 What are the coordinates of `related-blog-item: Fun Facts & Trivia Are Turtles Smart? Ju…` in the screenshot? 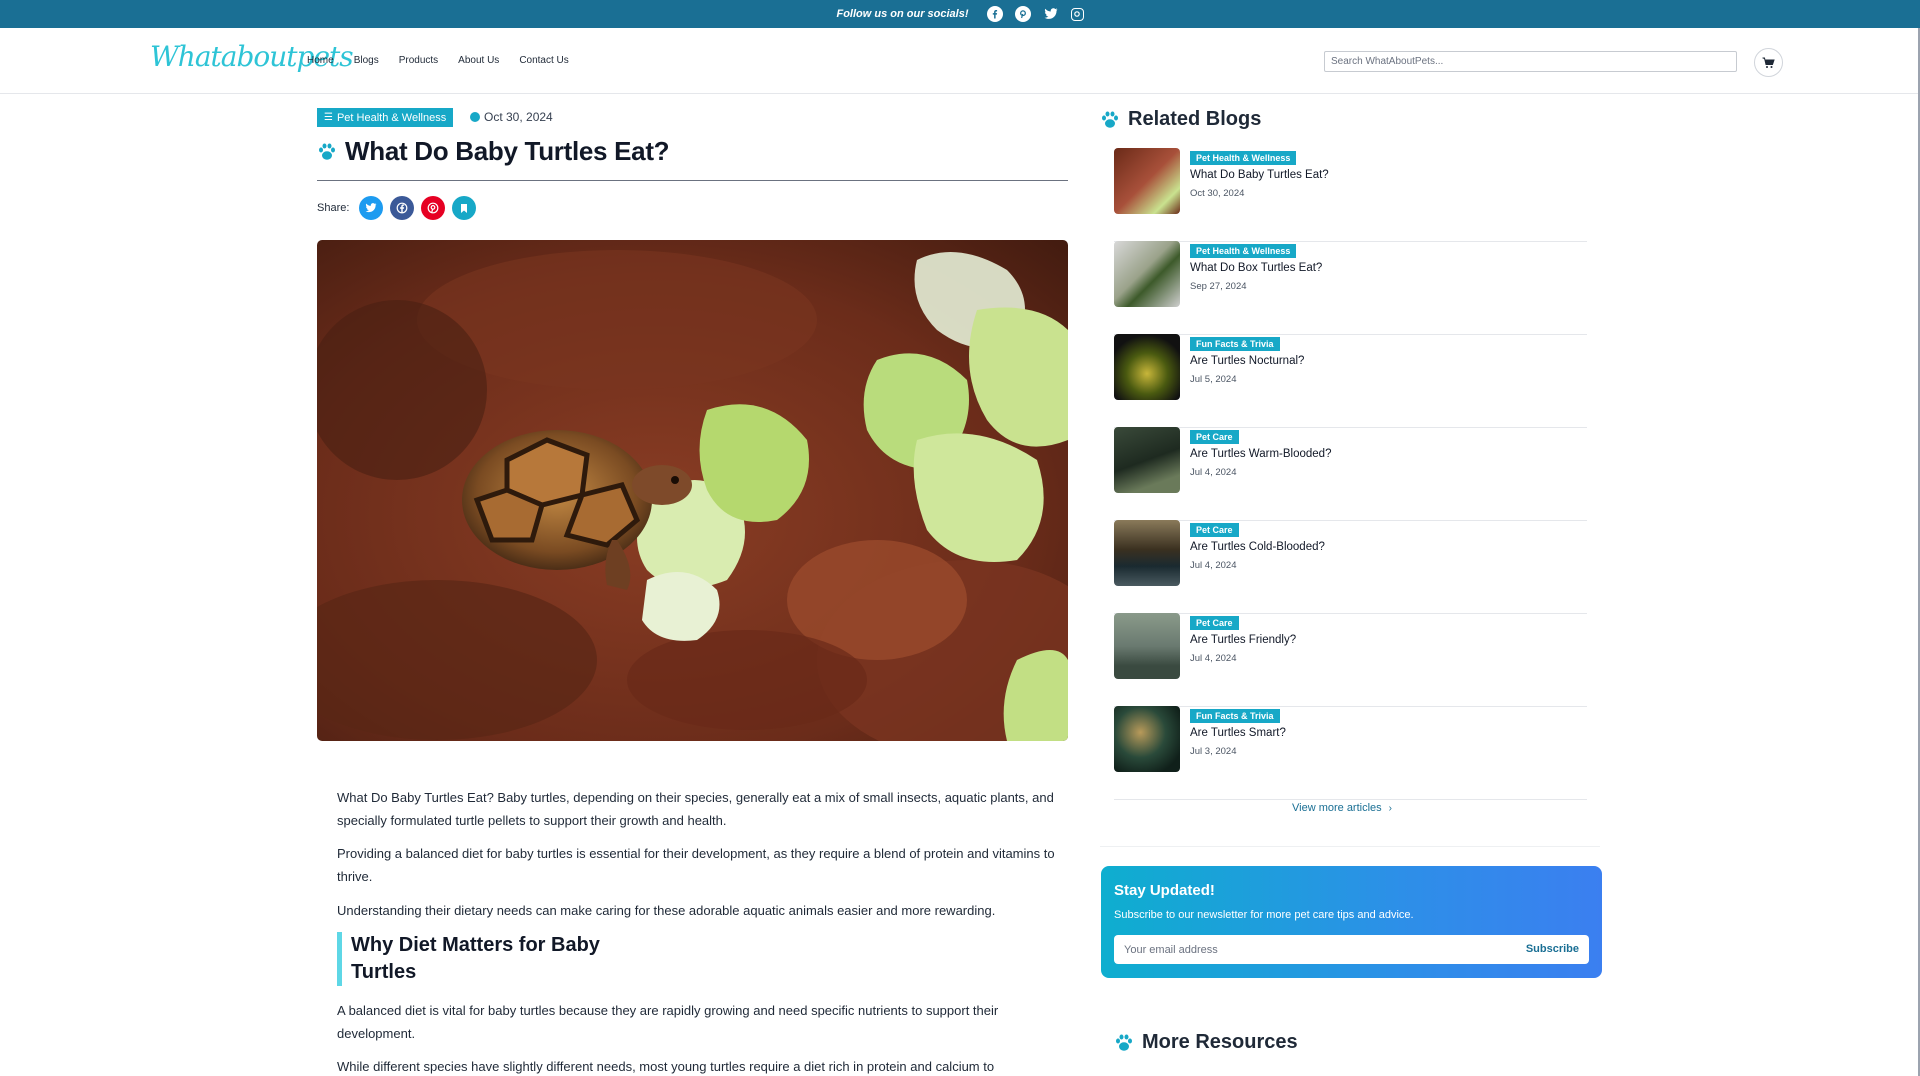 It's located at (1350, 753).